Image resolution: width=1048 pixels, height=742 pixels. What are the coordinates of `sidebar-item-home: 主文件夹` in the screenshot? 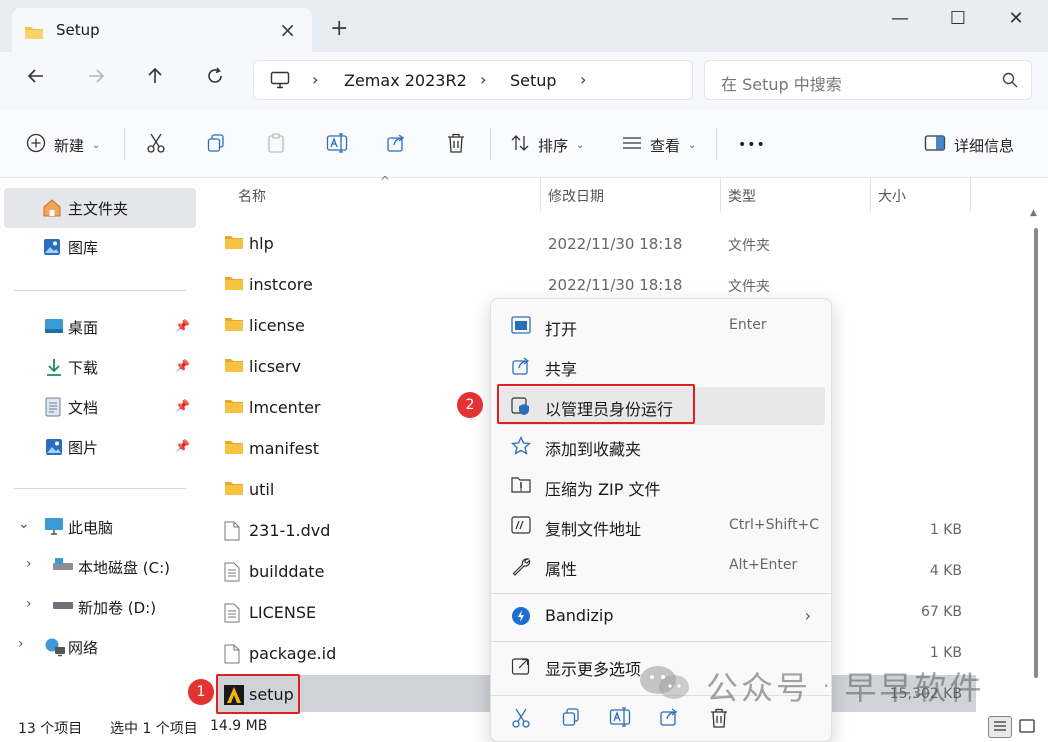 It's located at (100, 208).